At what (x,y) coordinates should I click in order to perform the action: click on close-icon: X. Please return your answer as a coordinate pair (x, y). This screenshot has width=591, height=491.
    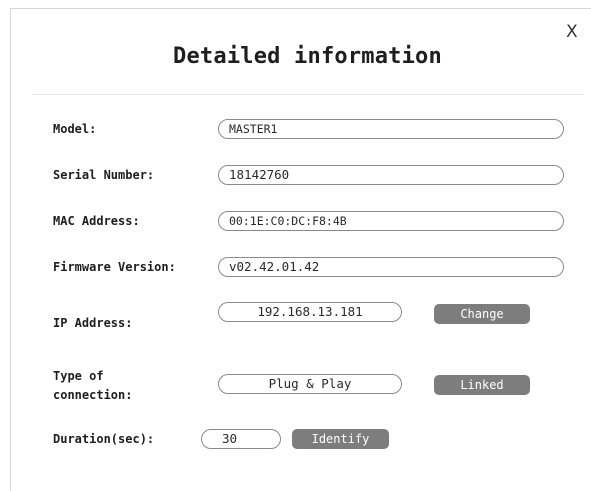
    Looking at the image, I should click on (572, 32).